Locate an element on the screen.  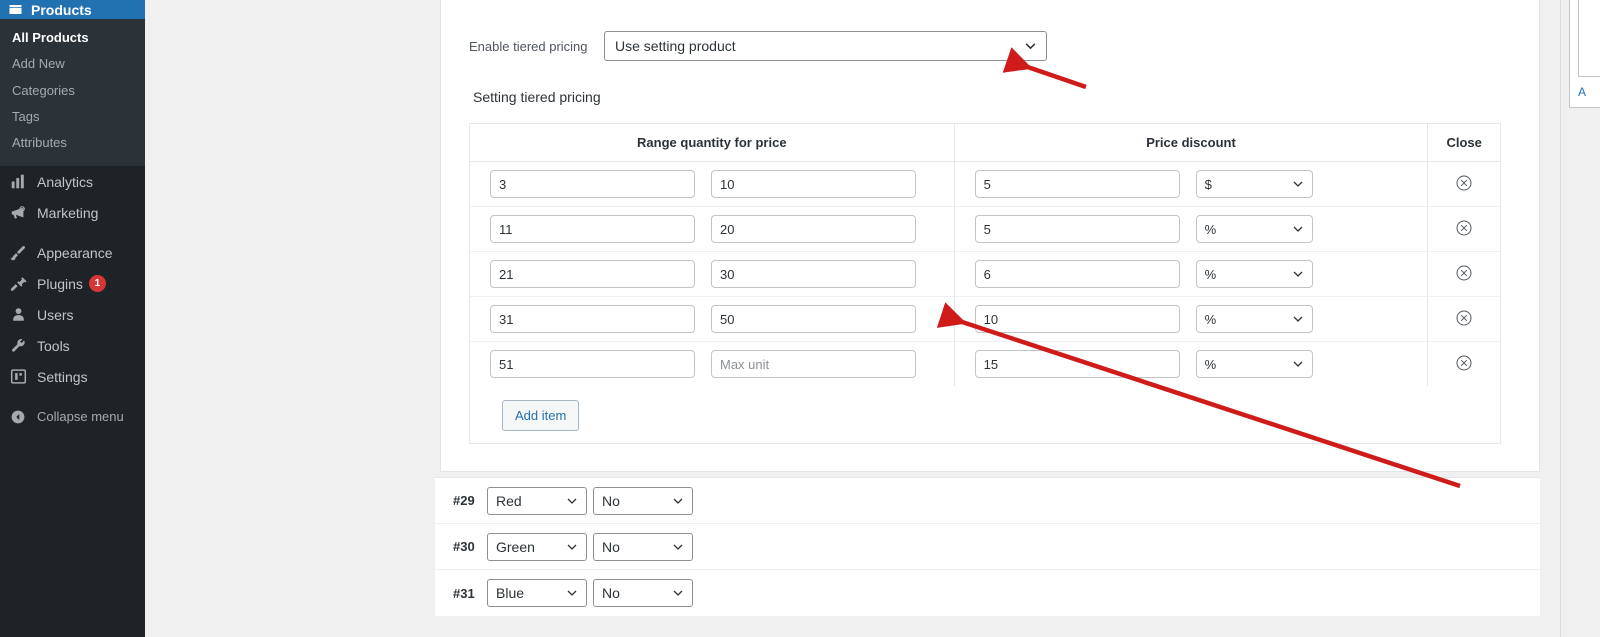
column-header-range: Range quantity for price is located at coordinates (712, 143).